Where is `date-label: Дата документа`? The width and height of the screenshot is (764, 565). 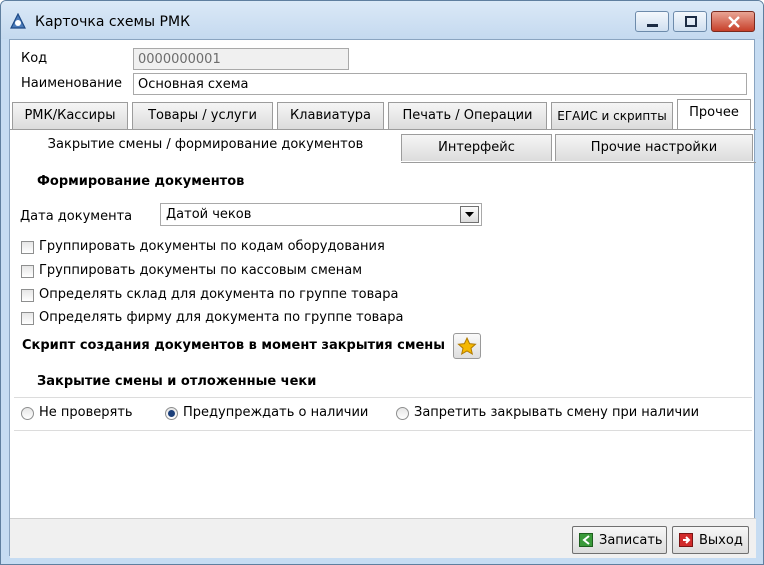 date-label: Дата документа is located at coordinates (76, 216).